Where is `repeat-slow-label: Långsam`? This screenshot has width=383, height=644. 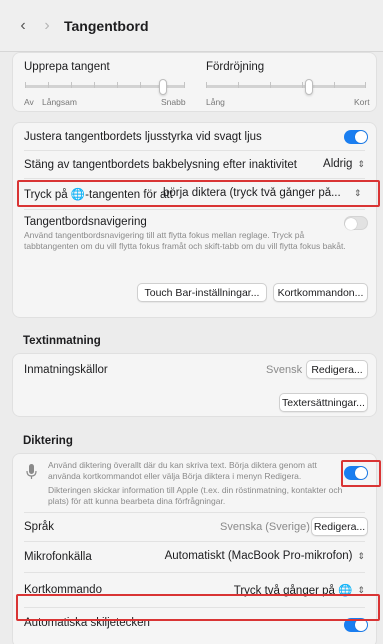 repeat-slow-label: Långsam is located at coordinates (59, 102).